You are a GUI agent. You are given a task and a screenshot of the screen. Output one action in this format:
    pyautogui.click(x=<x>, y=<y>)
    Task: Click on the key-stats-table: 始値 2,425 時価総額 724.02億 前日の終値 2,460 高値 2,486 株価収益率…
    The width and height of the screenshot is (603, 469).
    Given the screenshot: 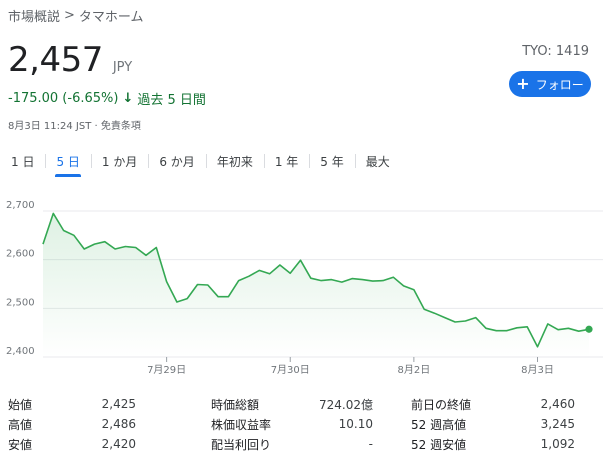 What is the action you would take?
    pyautogui.click(x=301, y=424)
    